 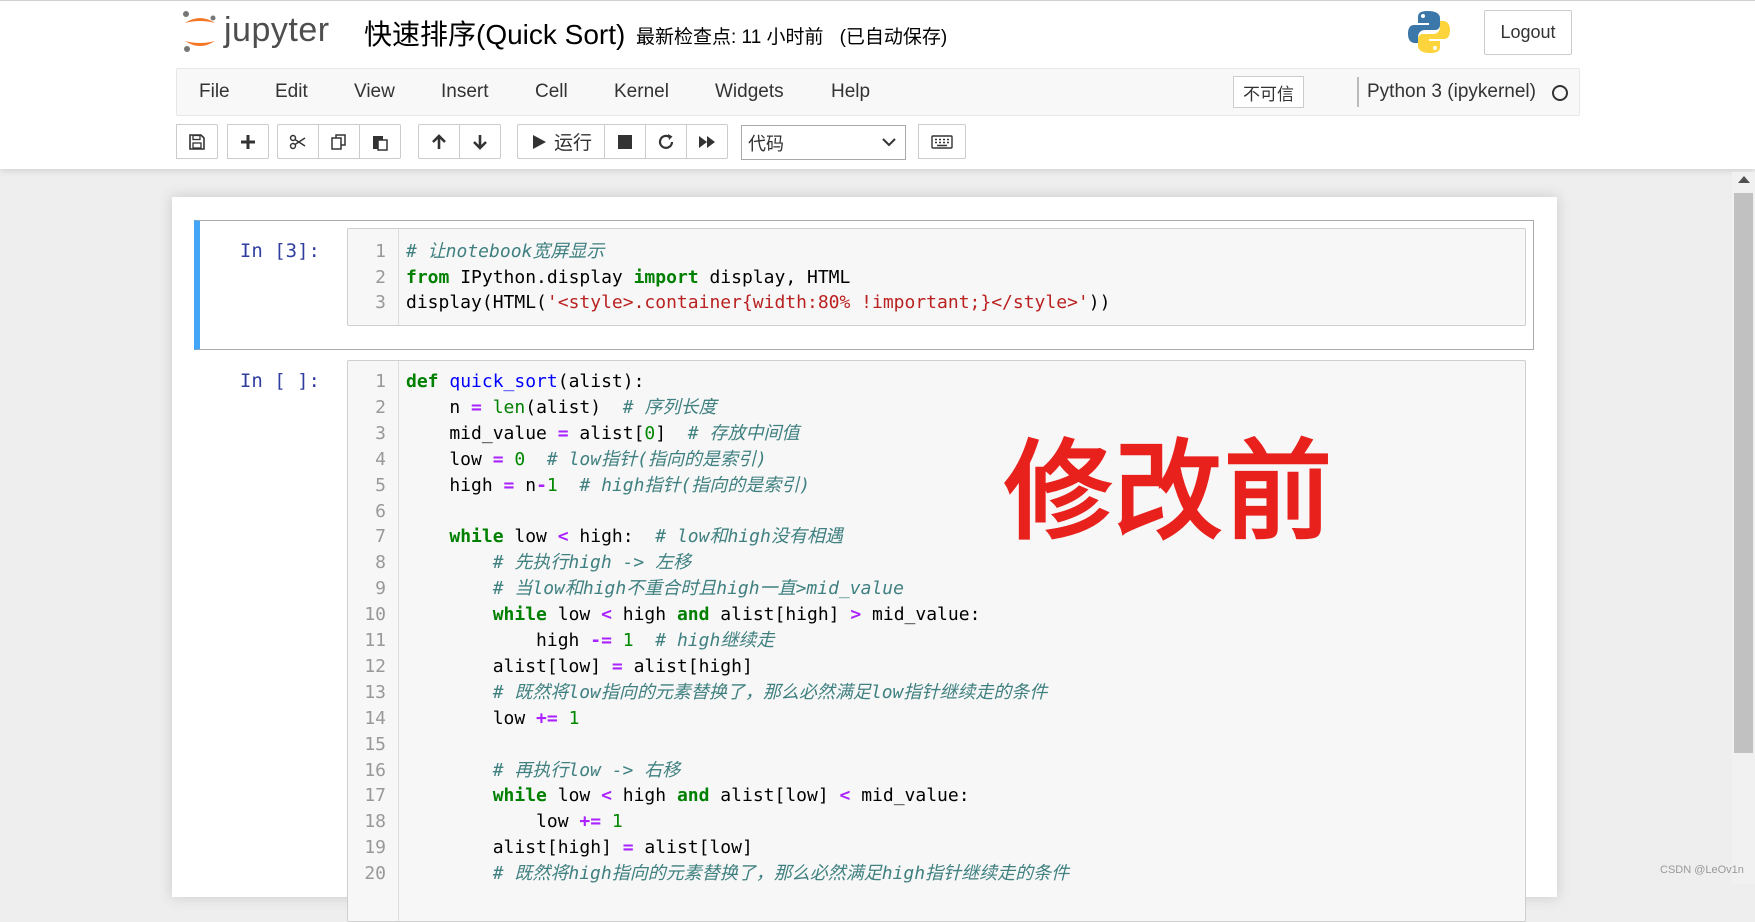 What do you see at coordinates (579, 666) in the screenshot?
I see `code-text: alist[low] = alist[high]` at bounding box center [579, 666].